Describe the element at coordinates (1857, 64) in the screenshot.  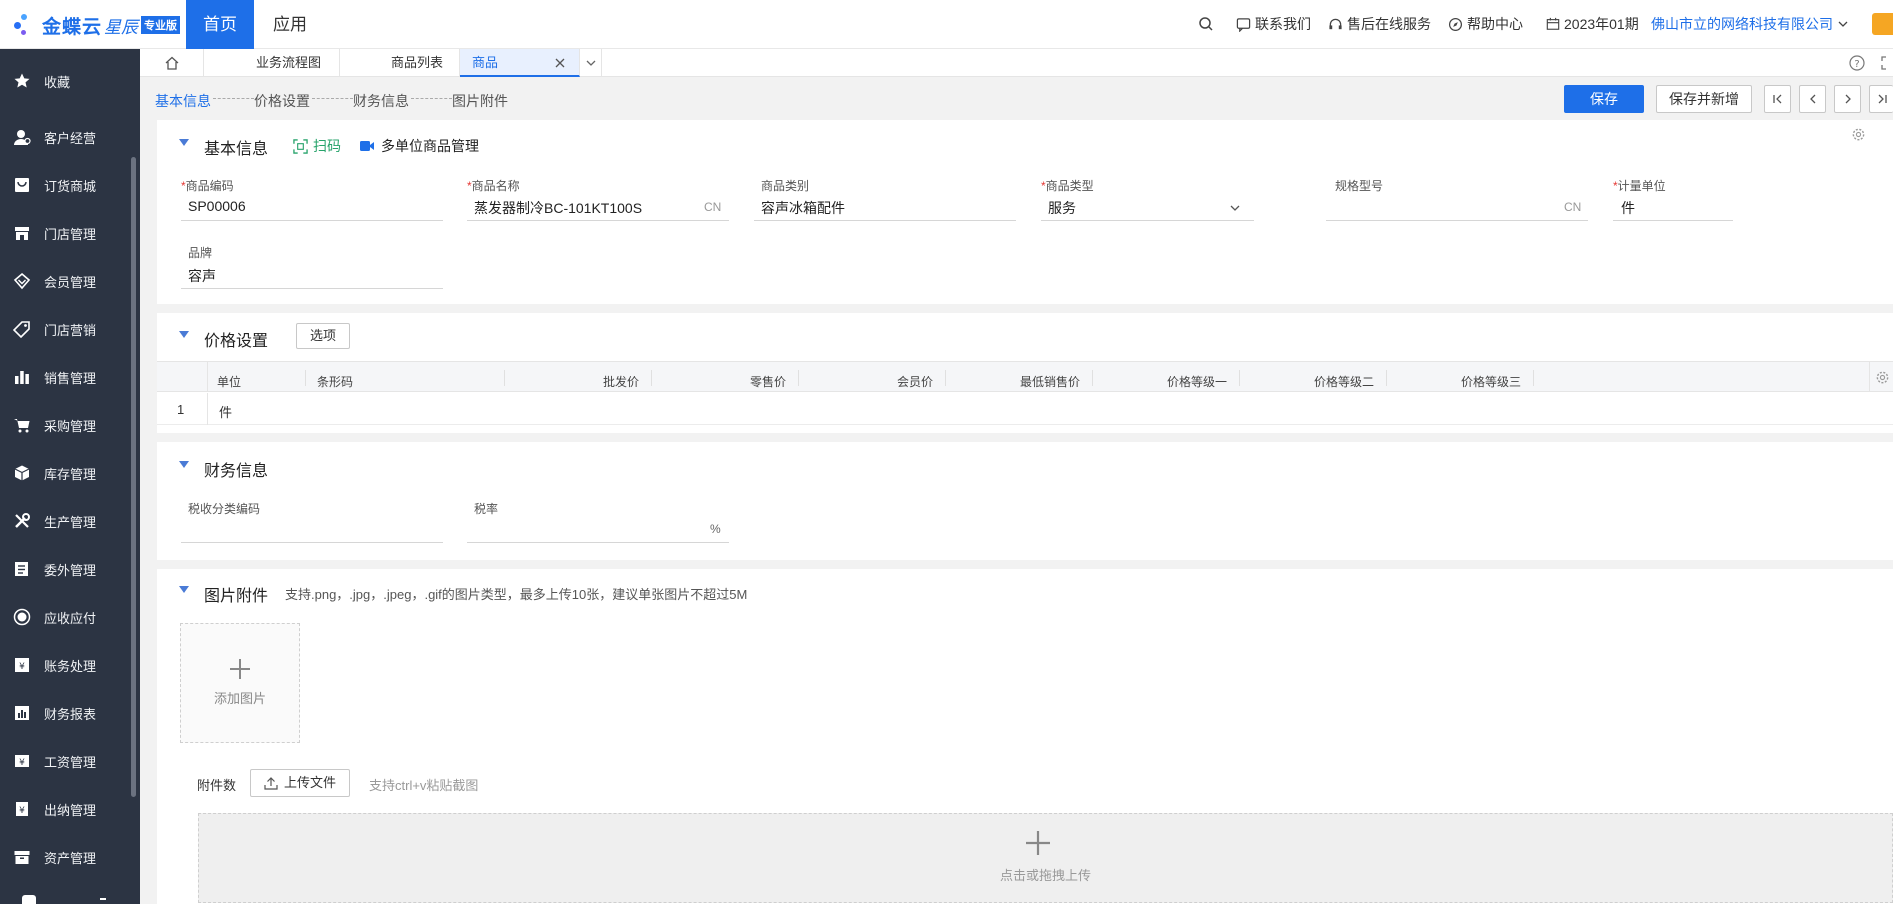
I see `help-circle-icon: ?` at that location.